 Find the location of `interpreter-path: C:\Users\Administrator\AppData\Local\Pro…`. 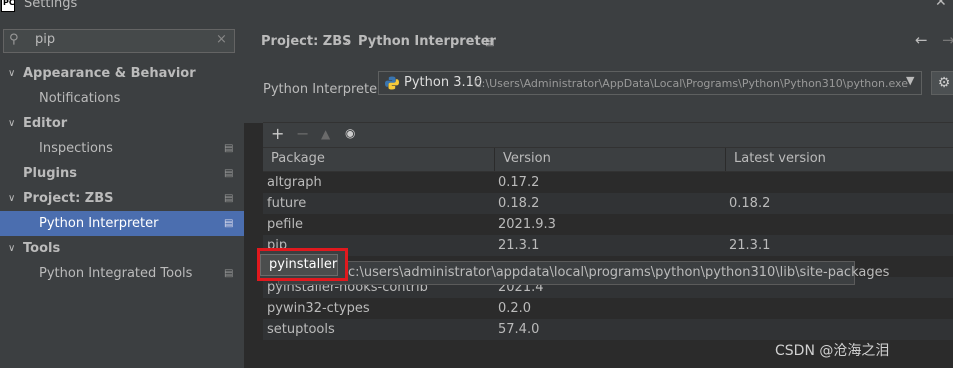

interpreter-path: C:\Users\Administrator\AppData\Local\Pro… is located at coordinates (691, 83).